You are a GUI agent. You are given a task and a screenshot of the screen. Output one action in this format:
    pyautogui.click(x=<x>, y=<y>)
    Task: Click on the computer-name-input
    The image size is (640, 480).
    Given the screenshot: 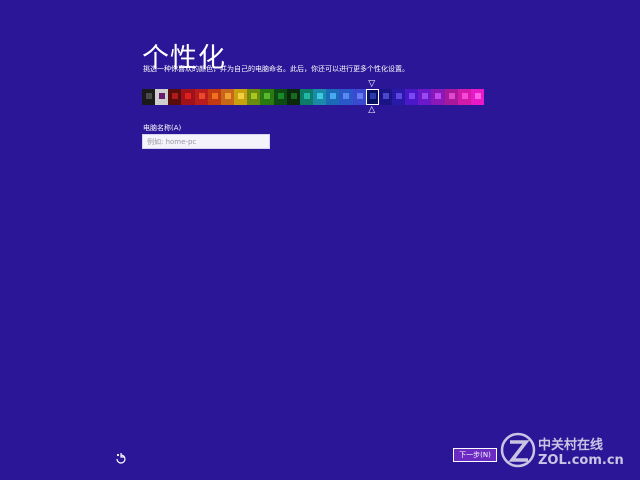 What is the action you would take?
    pyautogui.click(x=206, y=141)
    